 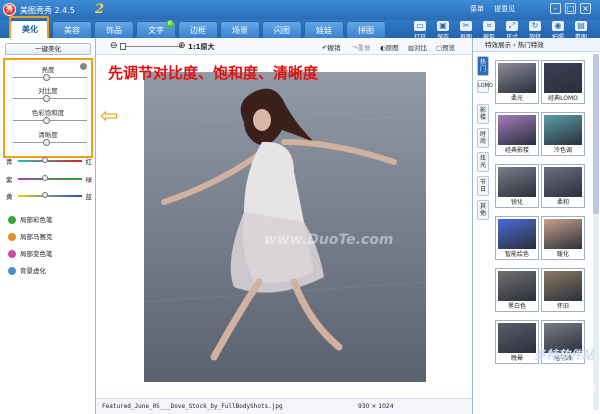 I want to click on brand-logo: 2, so click(x=100, y=9).